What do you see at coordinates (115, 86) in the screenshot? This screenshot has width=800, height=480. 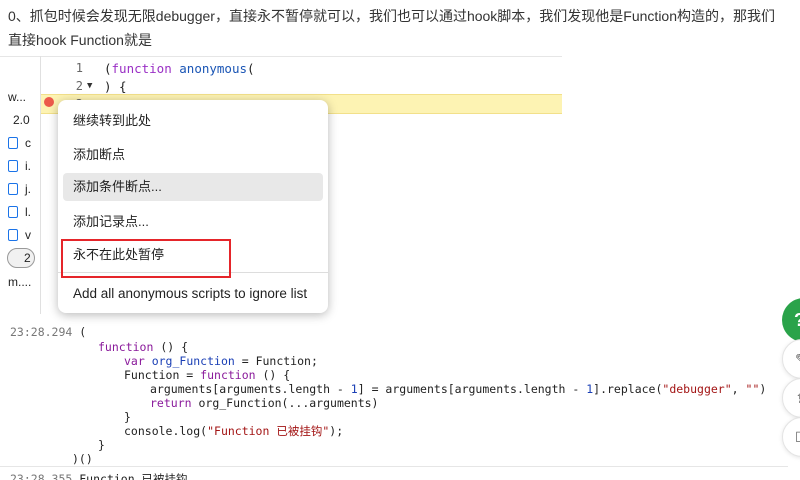 I see `code-line-2: ) {` at bounding box center [115, 86].